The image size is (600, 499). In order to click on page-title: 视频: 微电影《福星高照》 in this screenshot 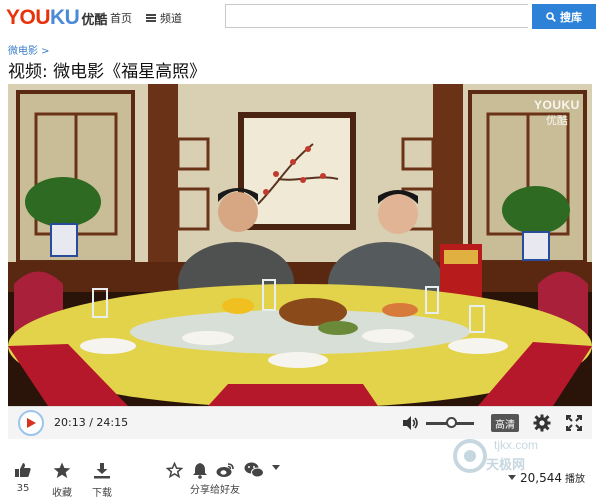, I will do `click(107, 72)`.